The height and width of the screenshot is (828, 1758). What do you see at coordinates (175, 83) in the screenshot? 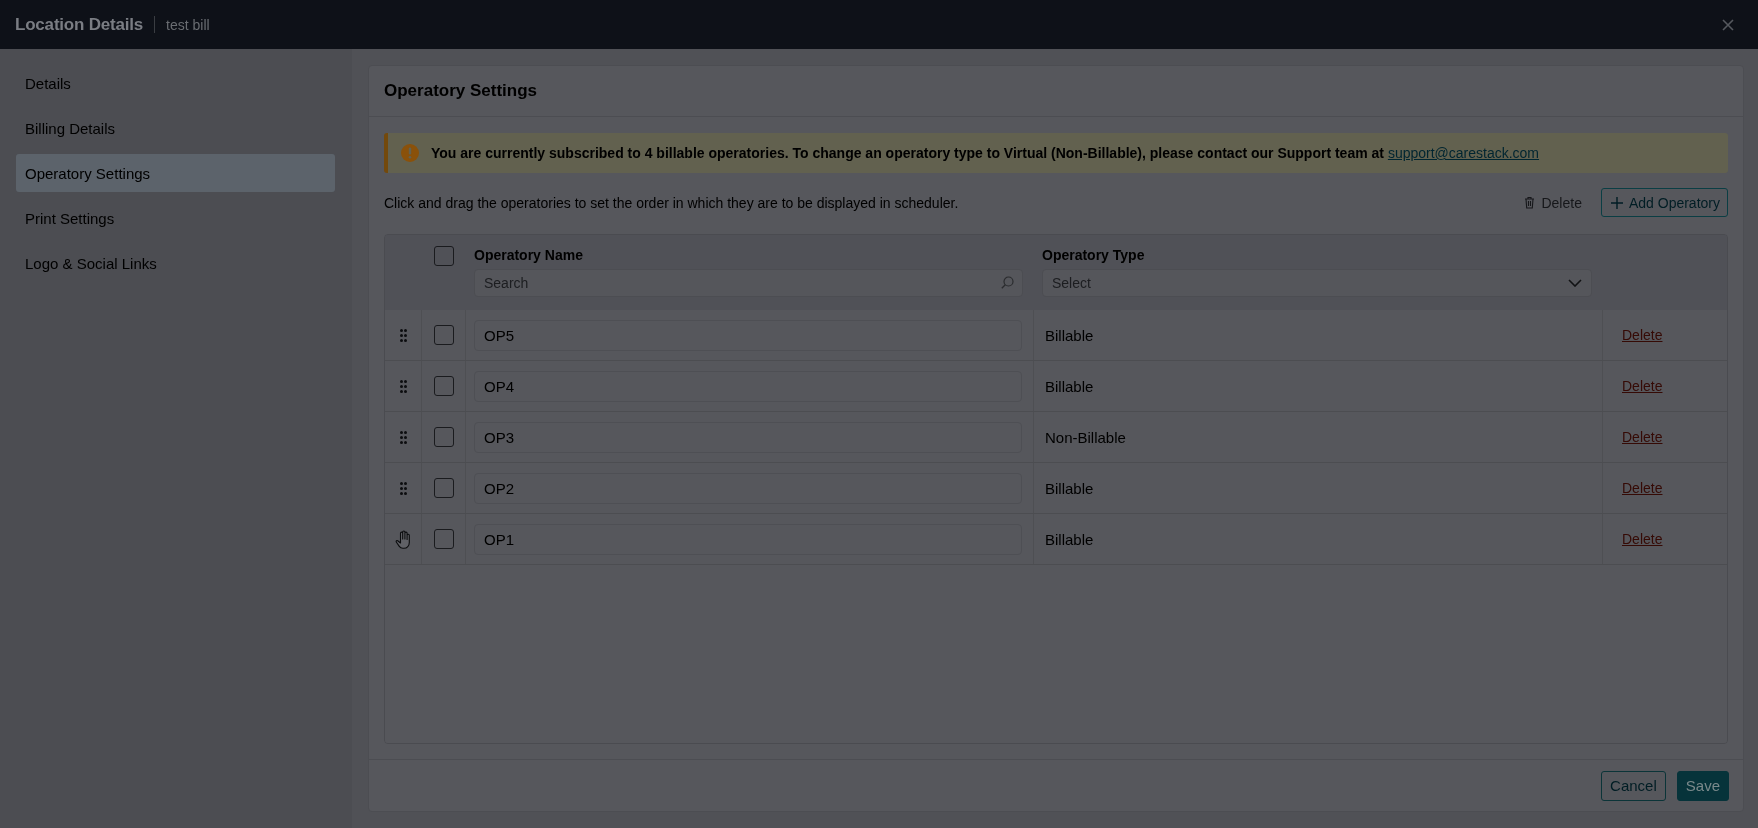
I see `sidebar-item: Details` at bounding box center [175, 83].